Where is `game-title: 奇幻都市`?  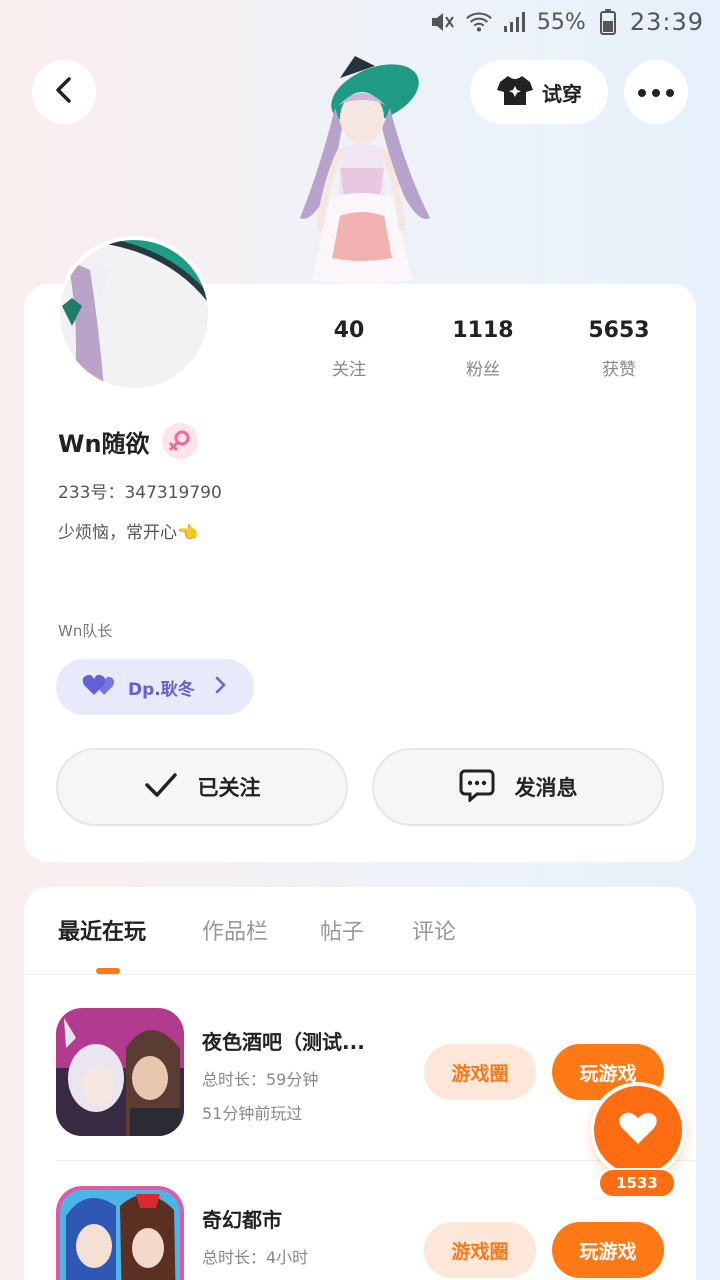 game-title: 奇幻都市 is located at coordinates (242, 1220).